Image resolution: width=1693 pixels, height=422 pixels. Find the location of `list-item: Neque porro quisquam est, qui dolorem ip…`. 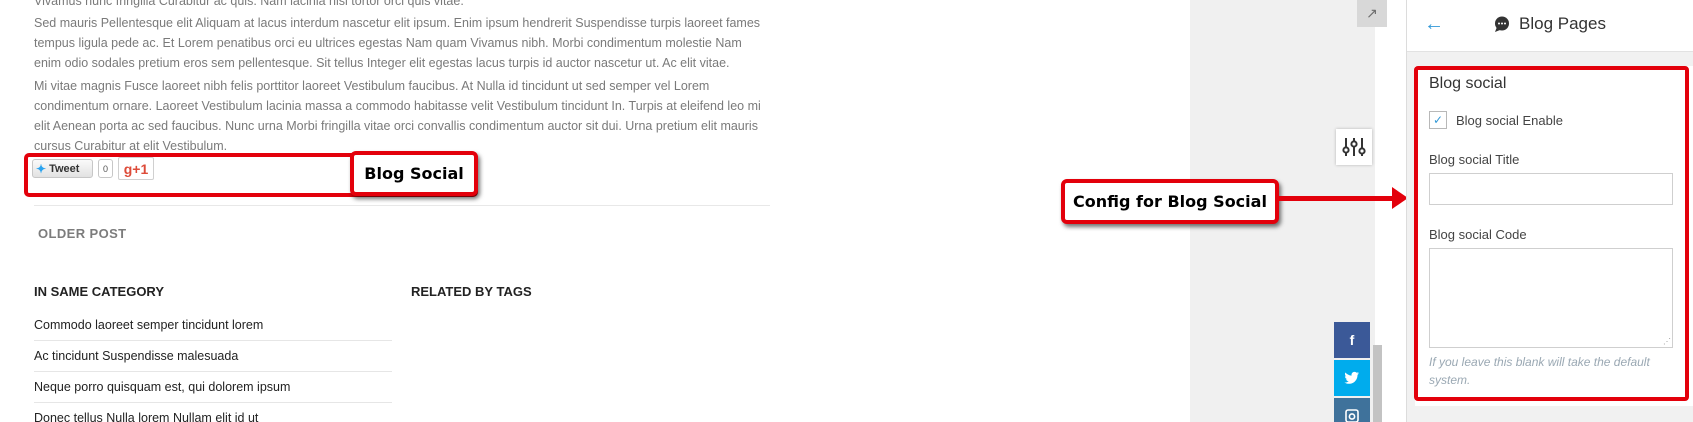

list-item: Neque porro quisquam est, qui dolorem ip… is located at coordinates (213, 387).